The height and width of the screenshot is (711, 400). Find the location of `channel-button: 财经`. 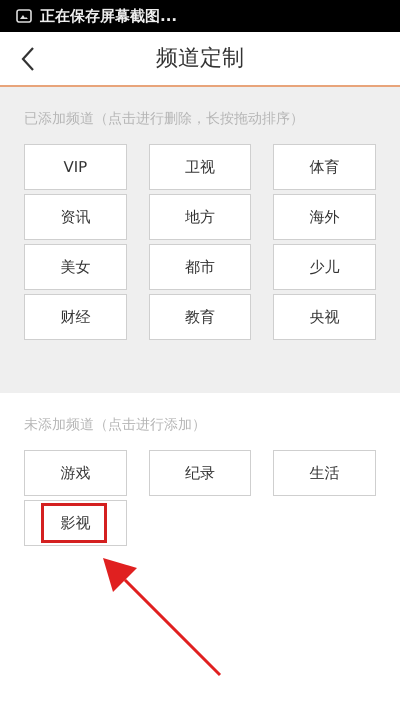

channel-button: 财经 is located at coordinates (75, 317).